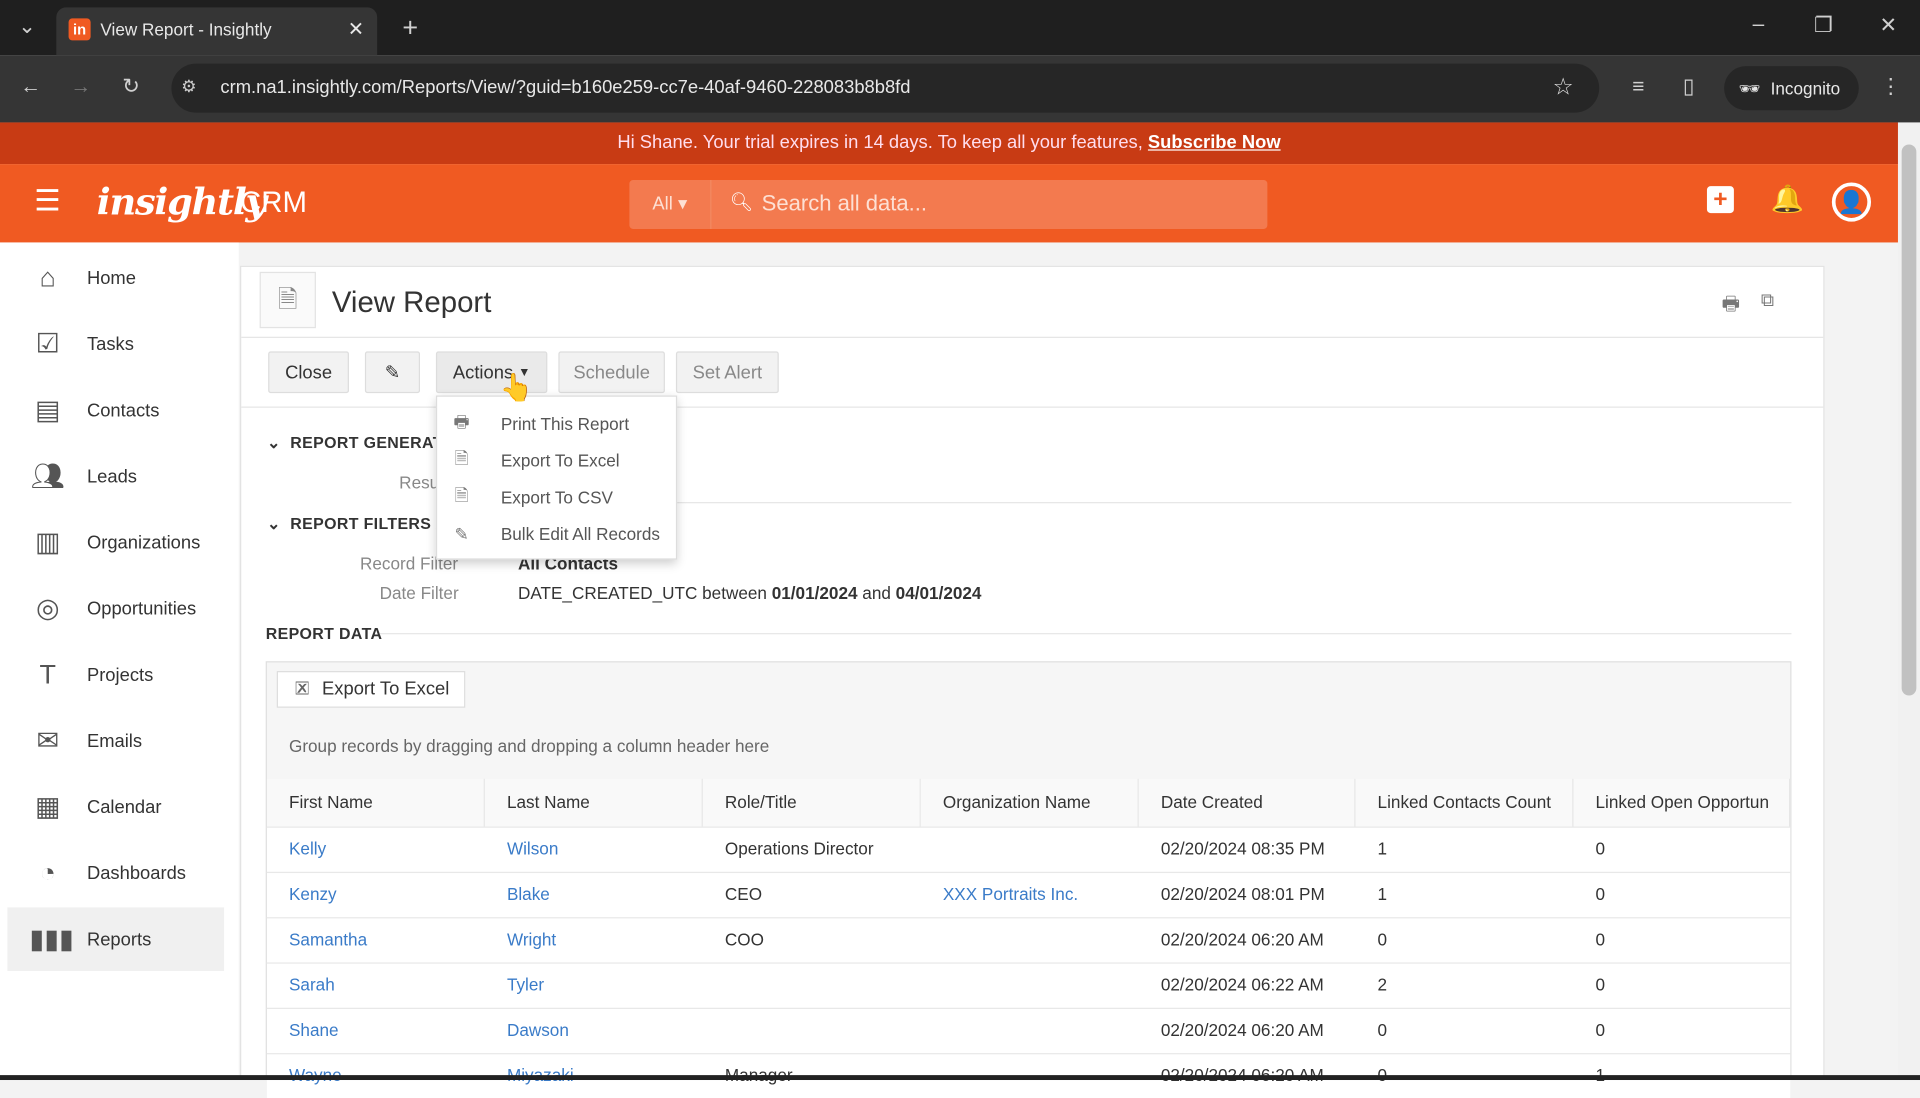 The height and width of the screenshot is (1098, 1920). What do you see at coordinates (301, 984) in the screenshot?
I see `table-cell: Sarah` at bounding box center [301, 984].